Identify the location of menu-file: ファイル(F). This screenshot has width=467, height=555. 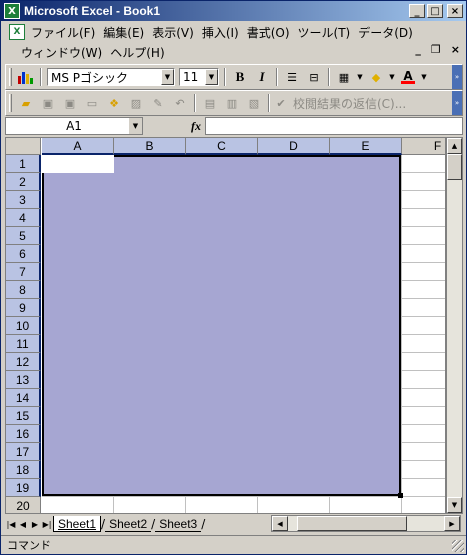
(63, 32).